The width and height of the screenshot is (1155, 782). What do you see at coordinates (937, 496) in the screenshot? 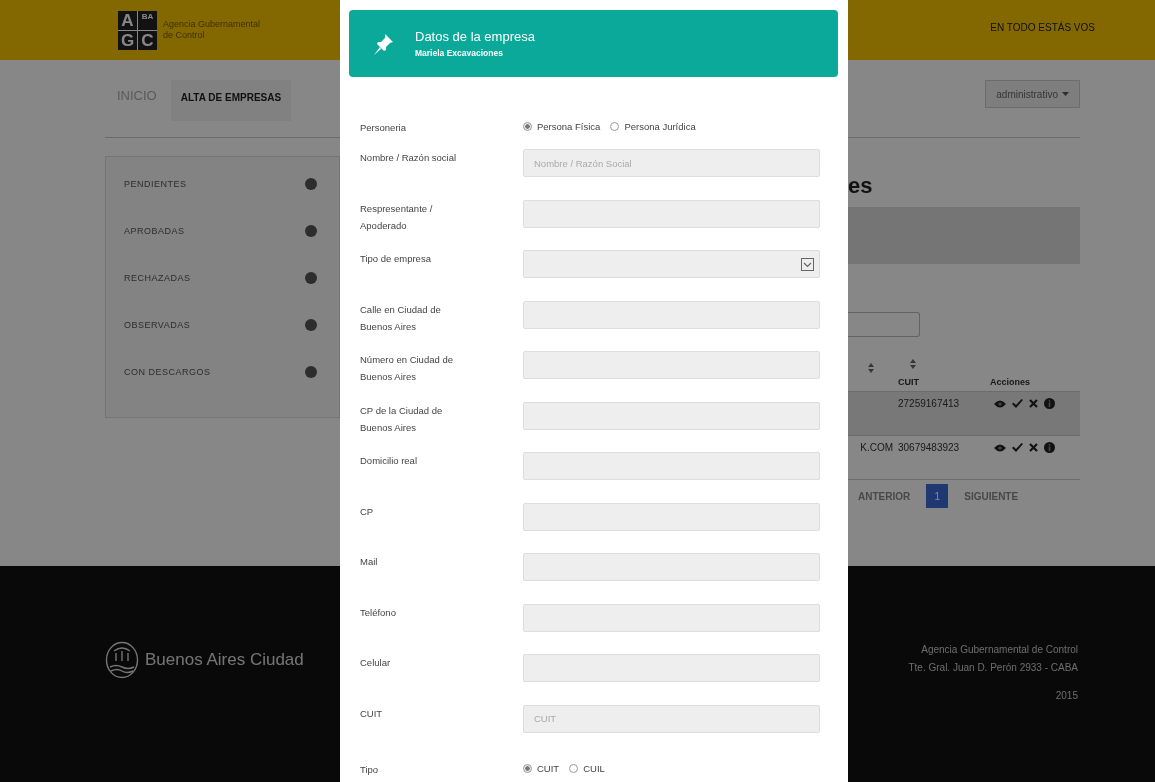
I see `page-number-button: 1` at bounding box center [937, 496].